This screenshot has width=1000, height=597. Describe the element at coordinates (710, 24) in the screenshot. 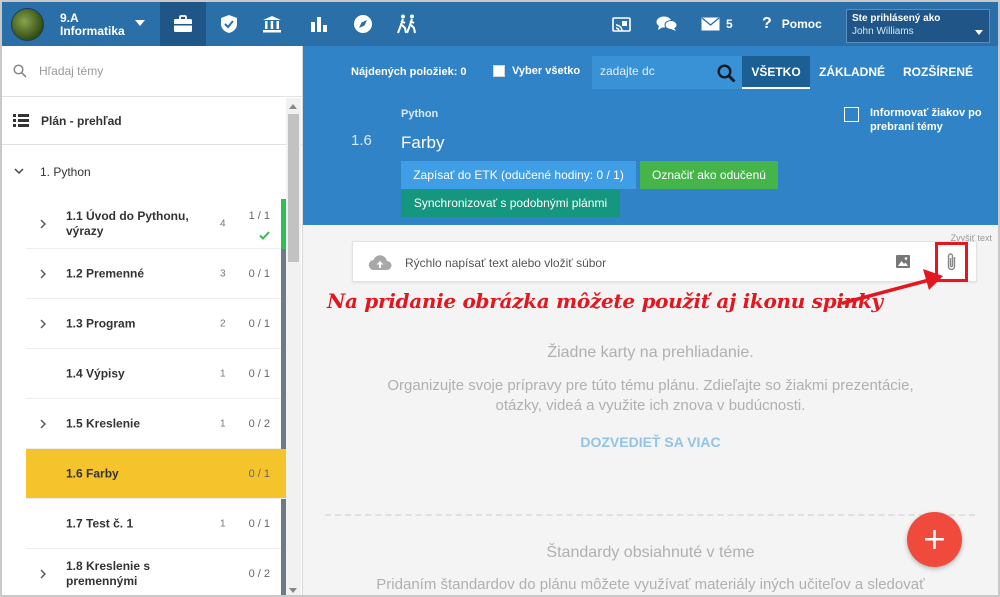

I see `mail-icon` at that location.